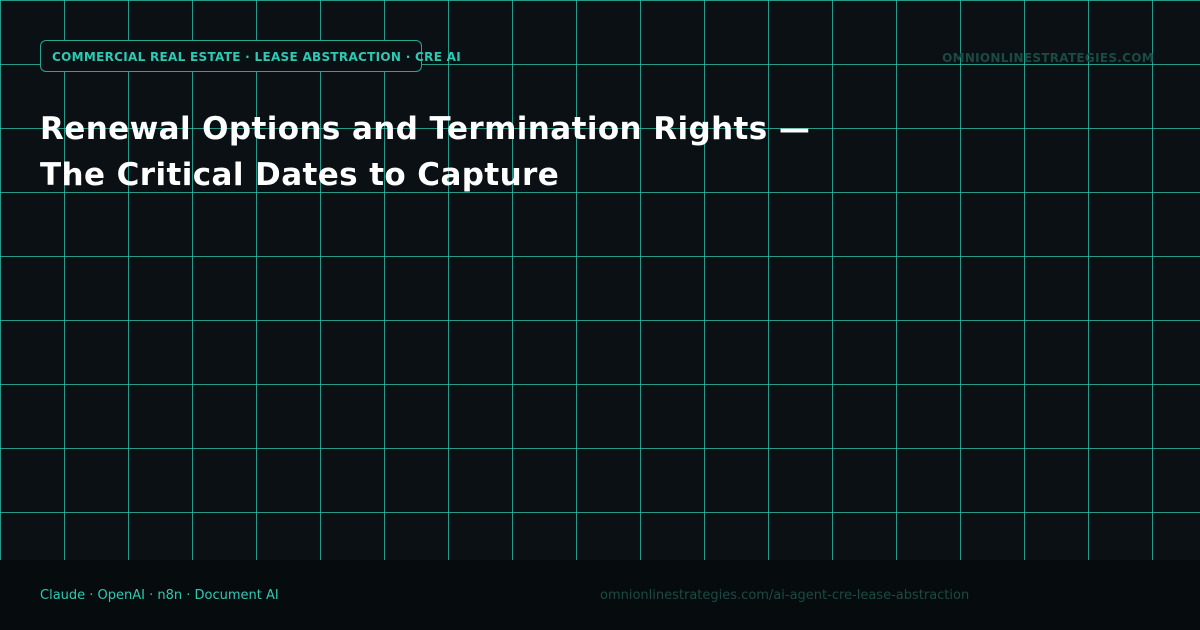 The height and width of the screenshot is (630, 1200). What do you see at coordinates (159, 595) in the screenshot?
I see `footer-tools: Claude · OpenAI · n8n · Document AI` at bounding box center [159, 595].